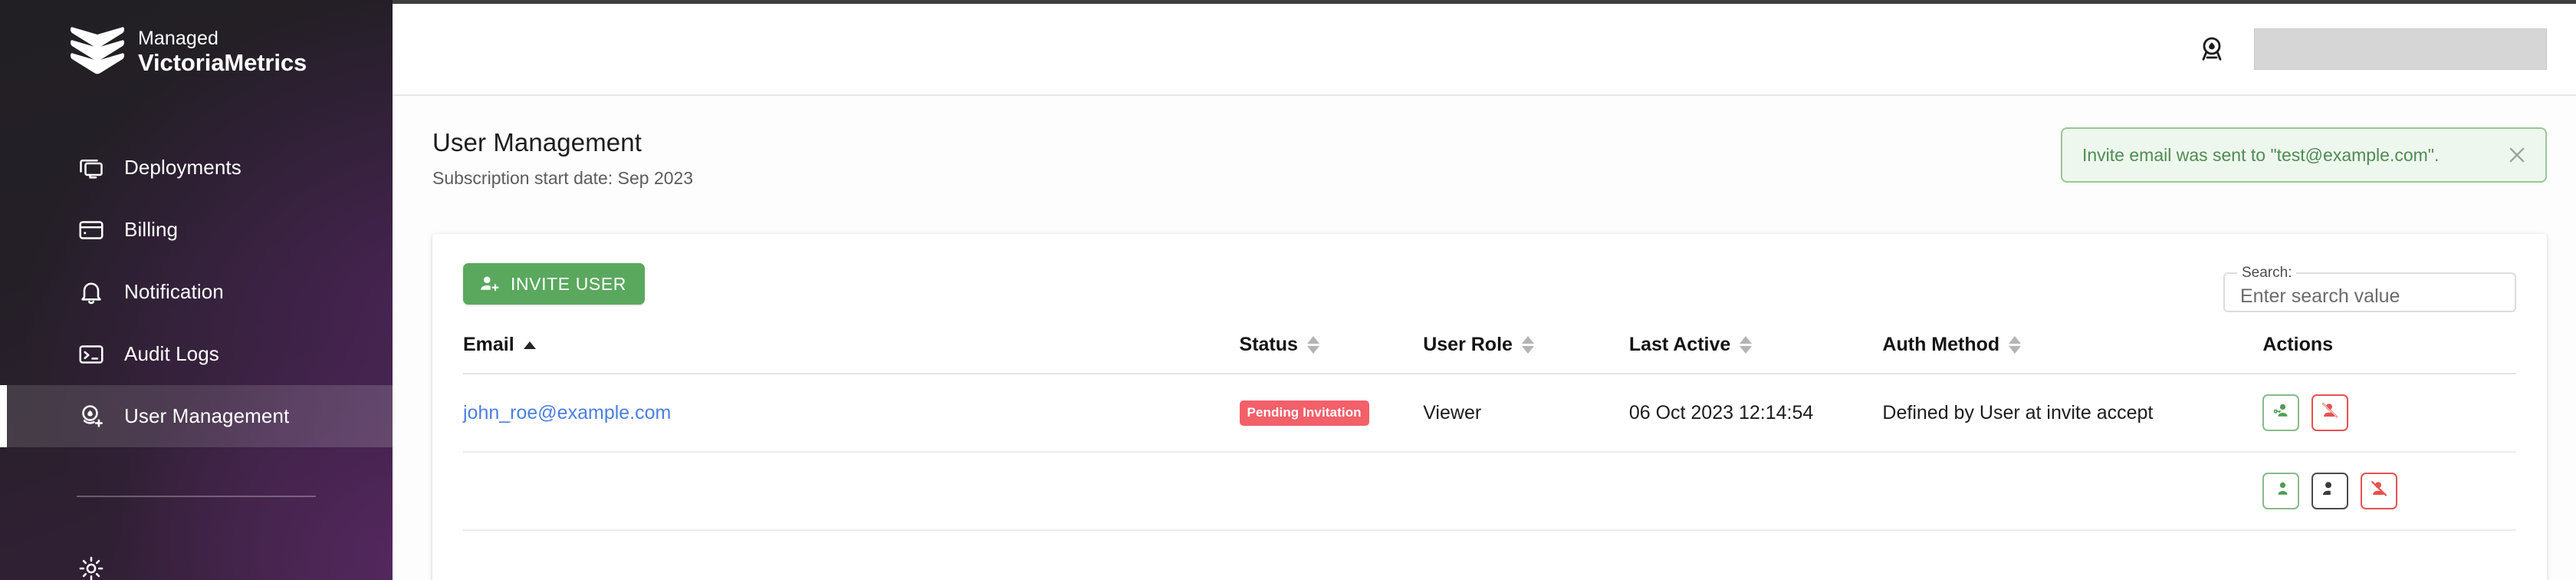  I want to click on sidebar-item-deployments: Deployments, so click(196, 168).